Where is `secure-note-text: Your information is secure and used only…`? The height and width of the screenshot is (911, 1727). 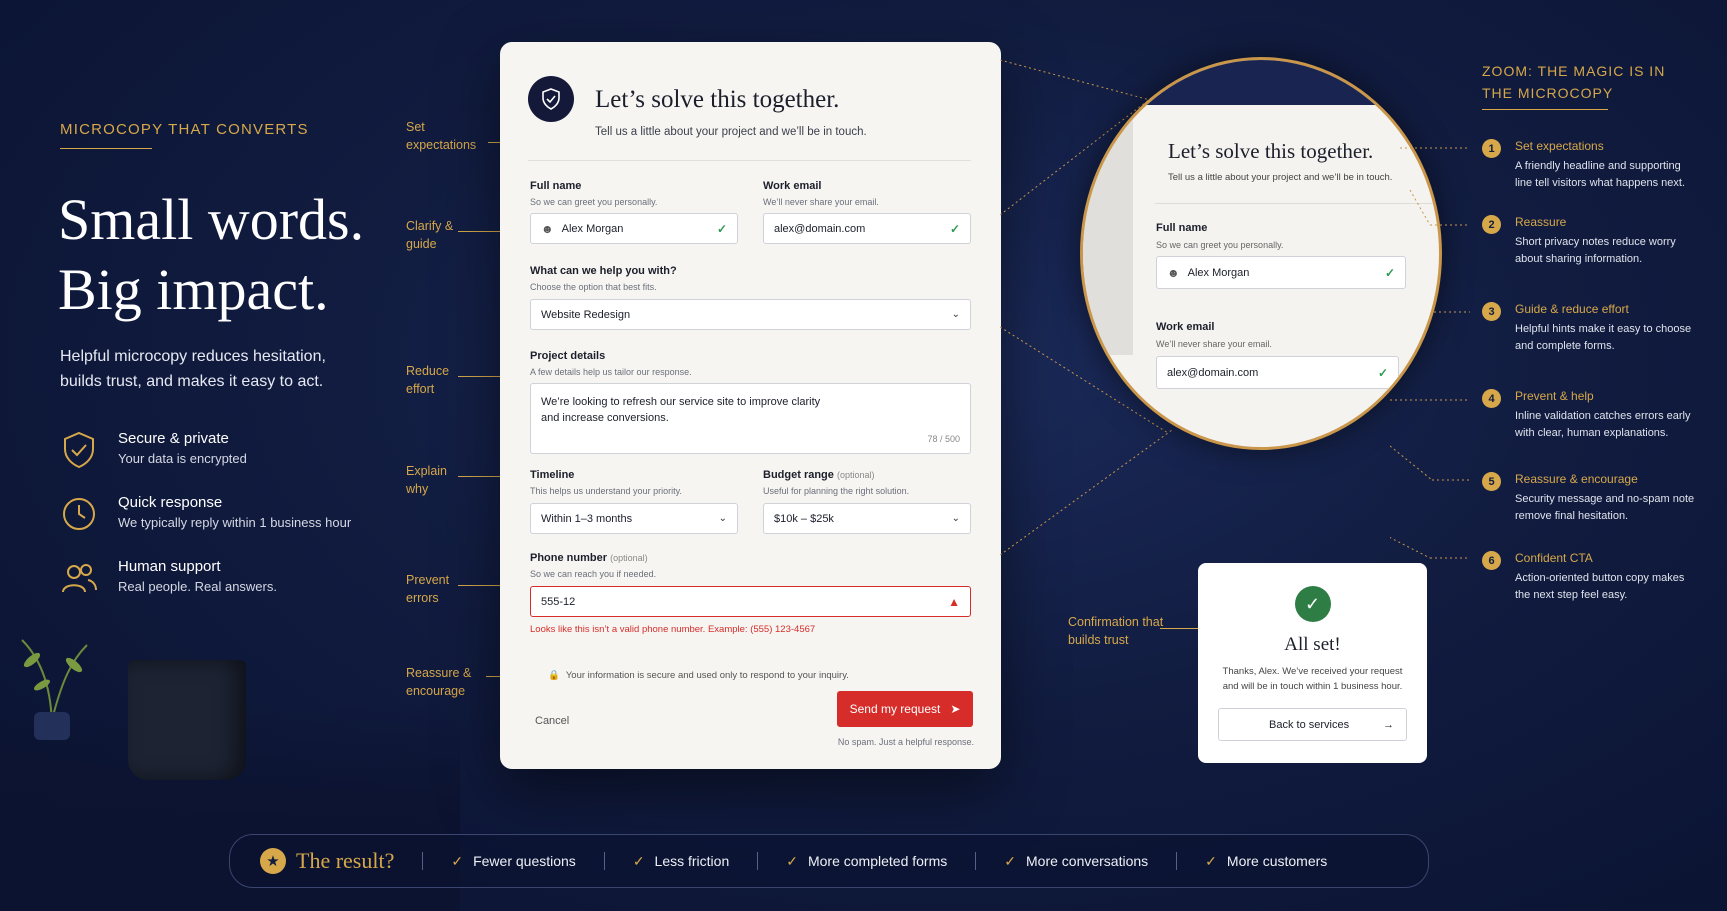 secure-note-text: Your information is secure and used only… is located at coordinates (707, 675).